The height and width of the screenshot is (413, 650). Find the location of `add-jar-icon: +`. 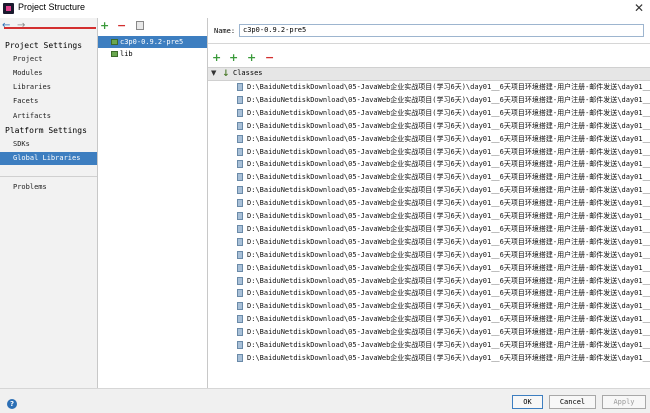

add-jar-icon: + is located at coordinates (233, 57).